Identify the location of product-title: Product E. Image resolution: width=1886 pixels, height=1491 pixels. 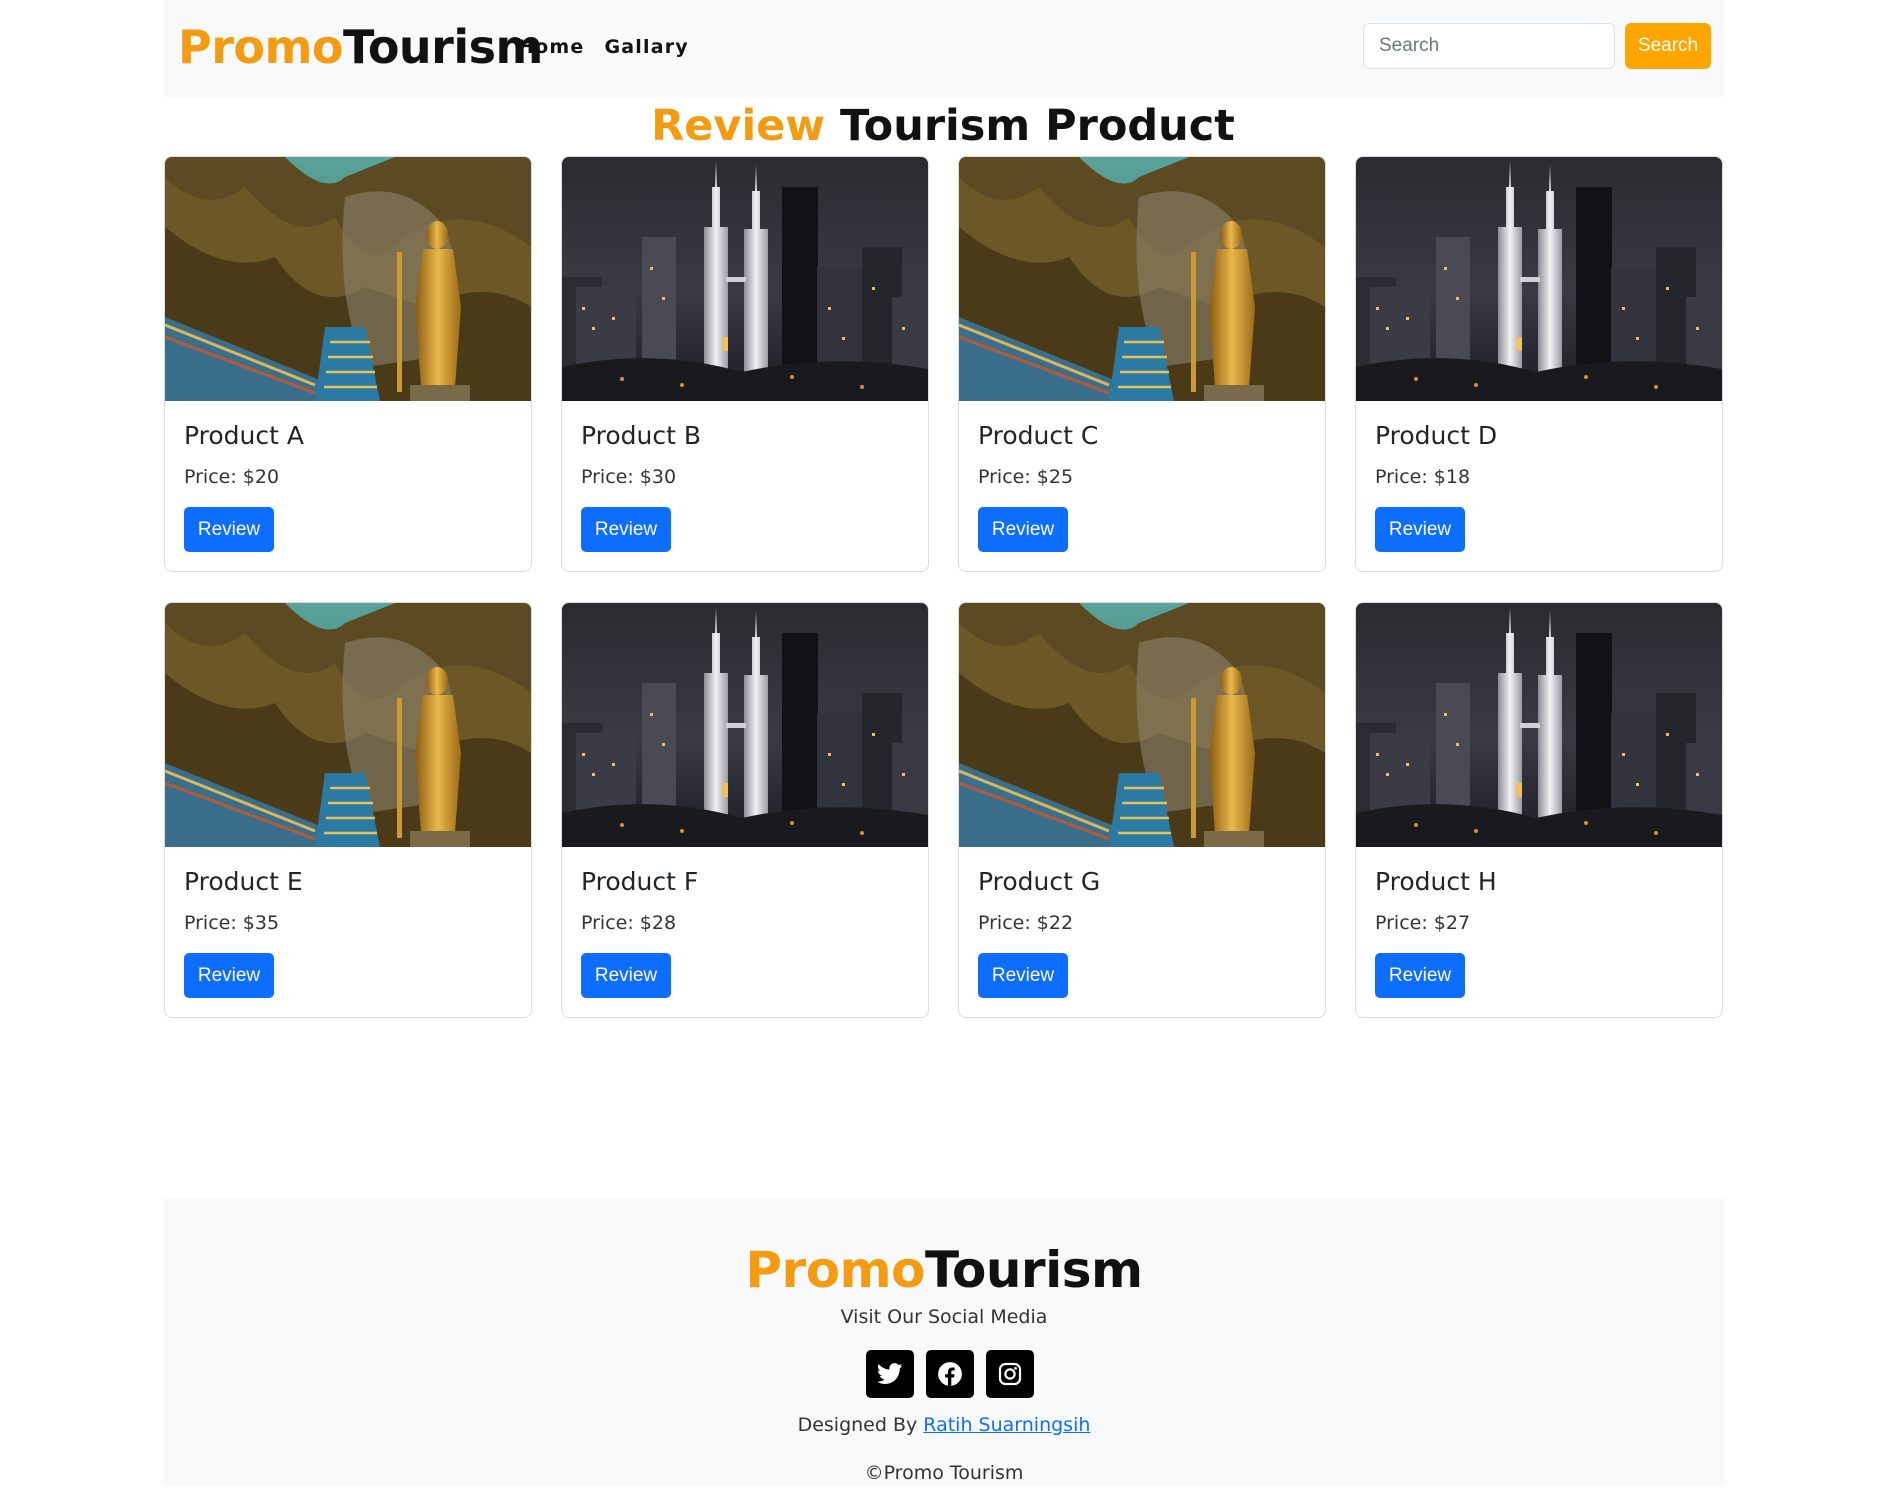
(243, 881).